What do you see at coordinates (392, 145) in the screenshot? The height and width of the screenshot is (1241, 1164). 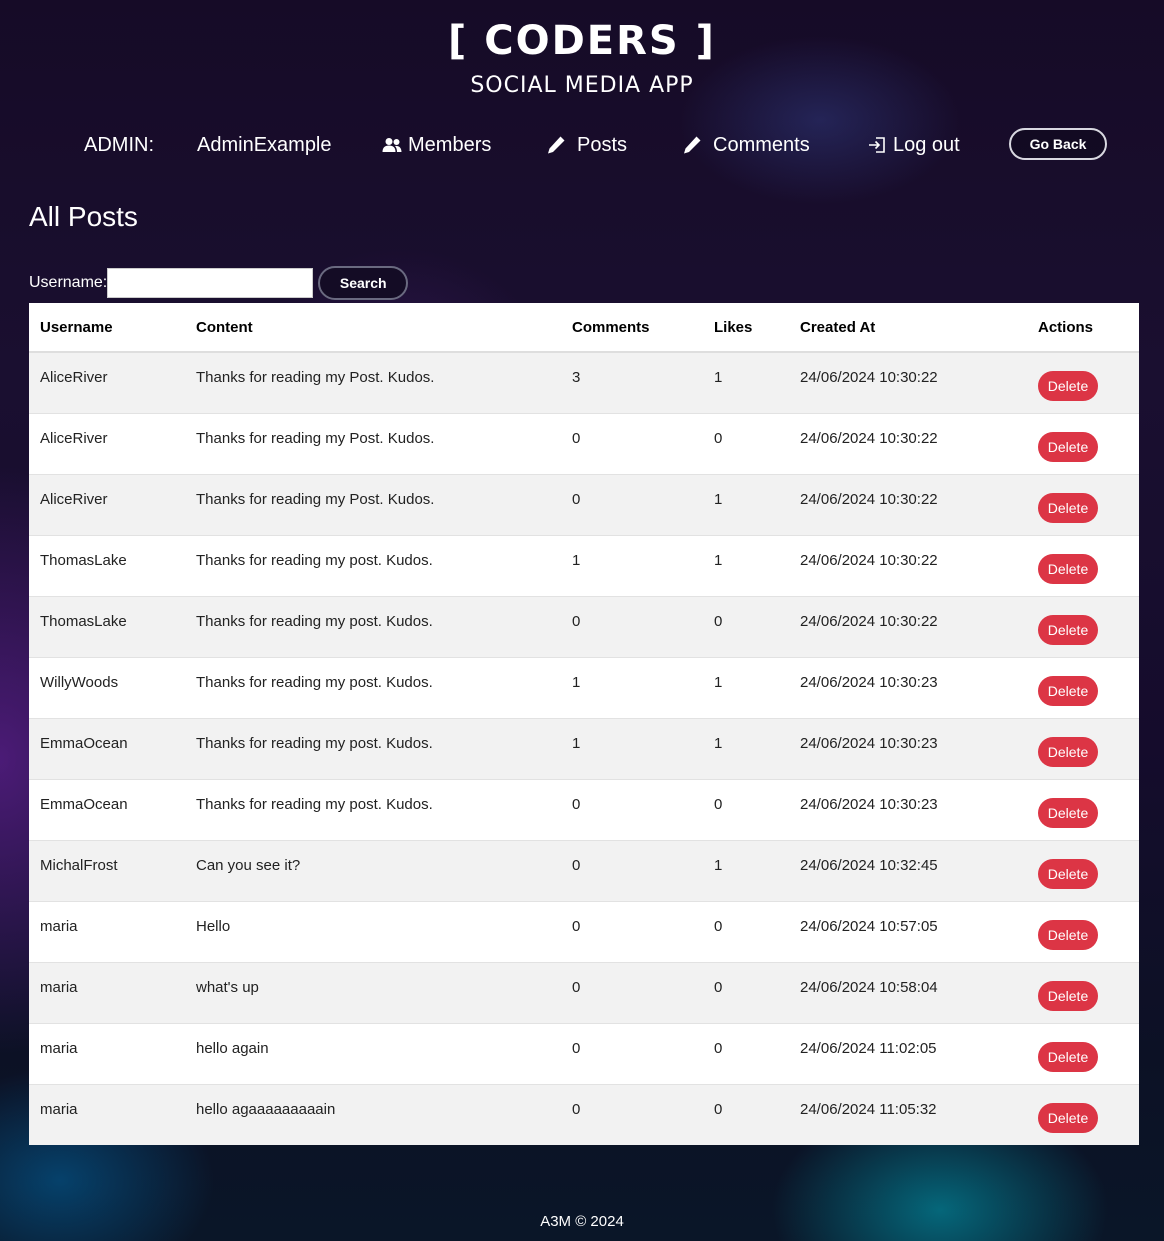 I see `users-icon` at bounding box center [392, 145].